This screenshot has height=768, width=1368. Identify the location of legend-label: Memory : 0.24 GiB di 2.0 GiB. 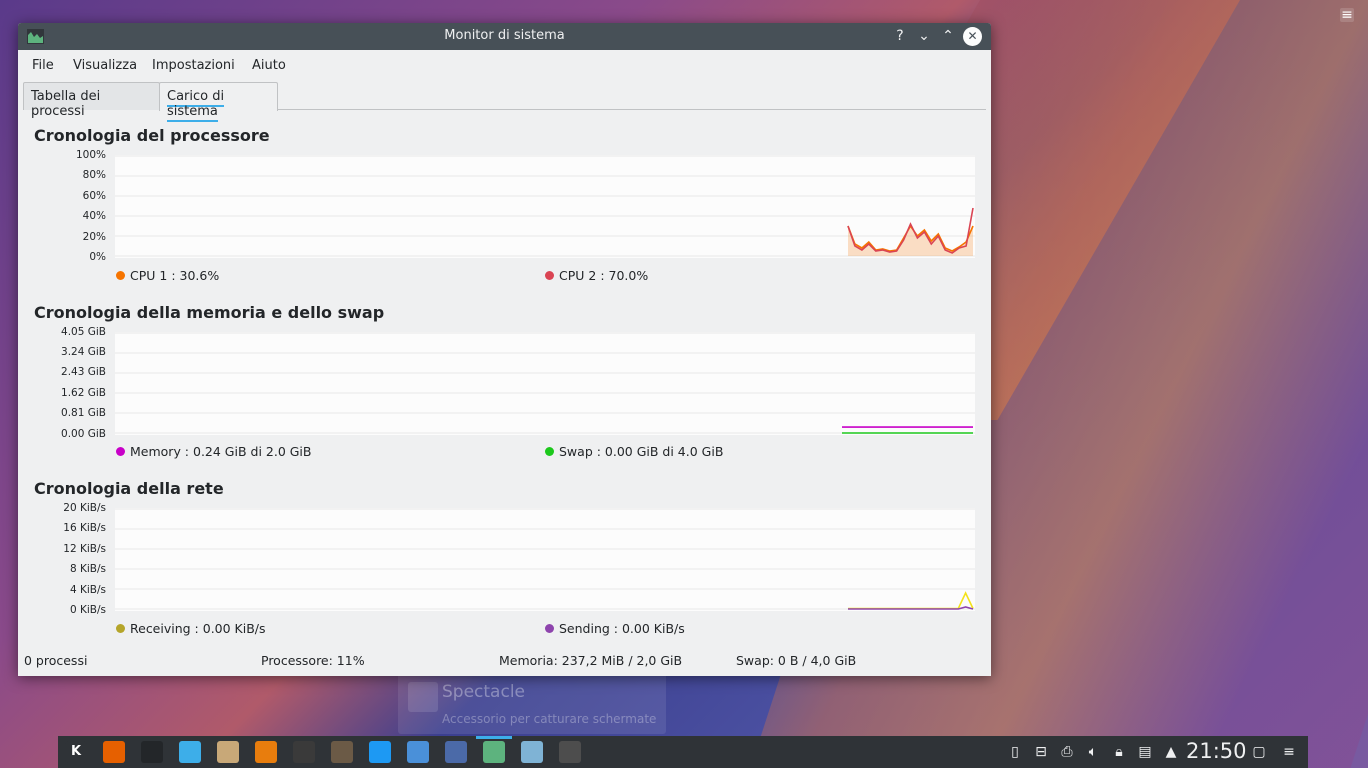
(221, 451).